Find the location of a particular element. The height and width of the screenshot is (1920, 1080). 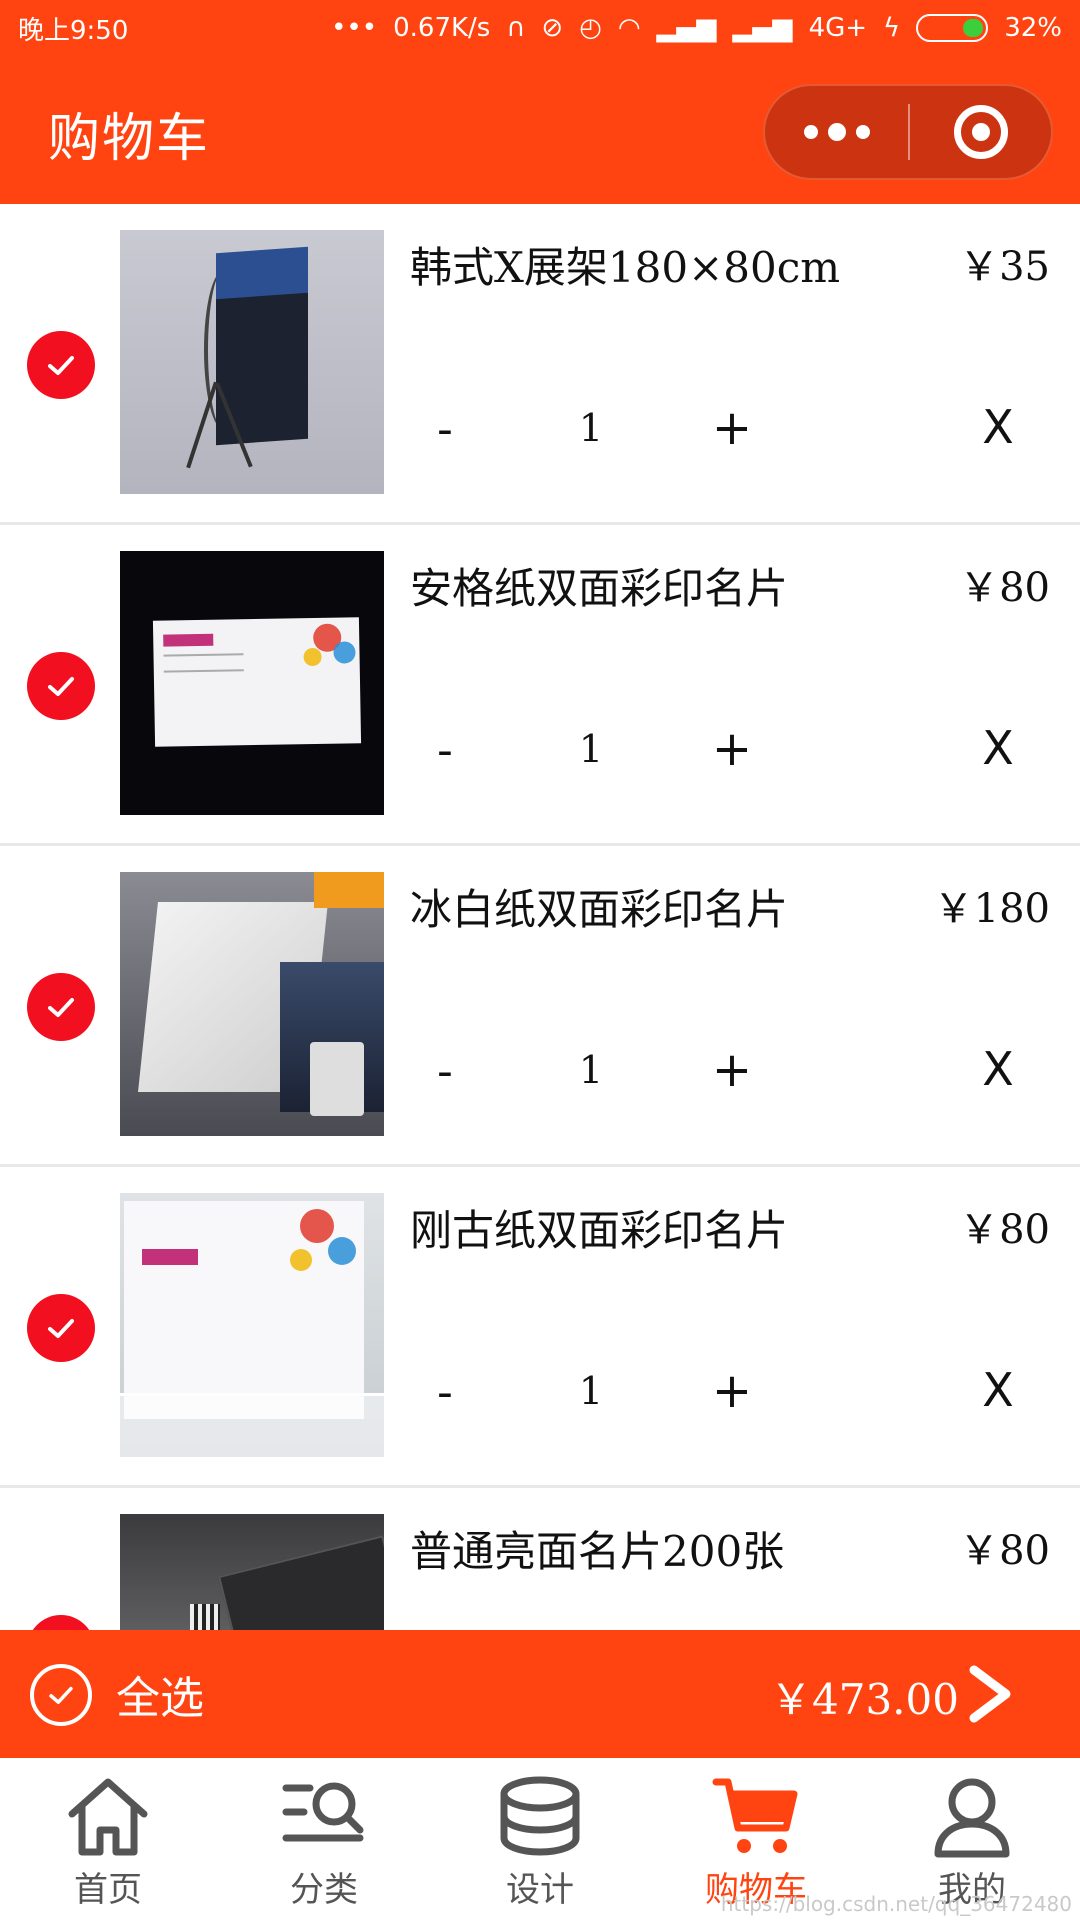

chevron-right-icon is located at coordinates (990, 1694).